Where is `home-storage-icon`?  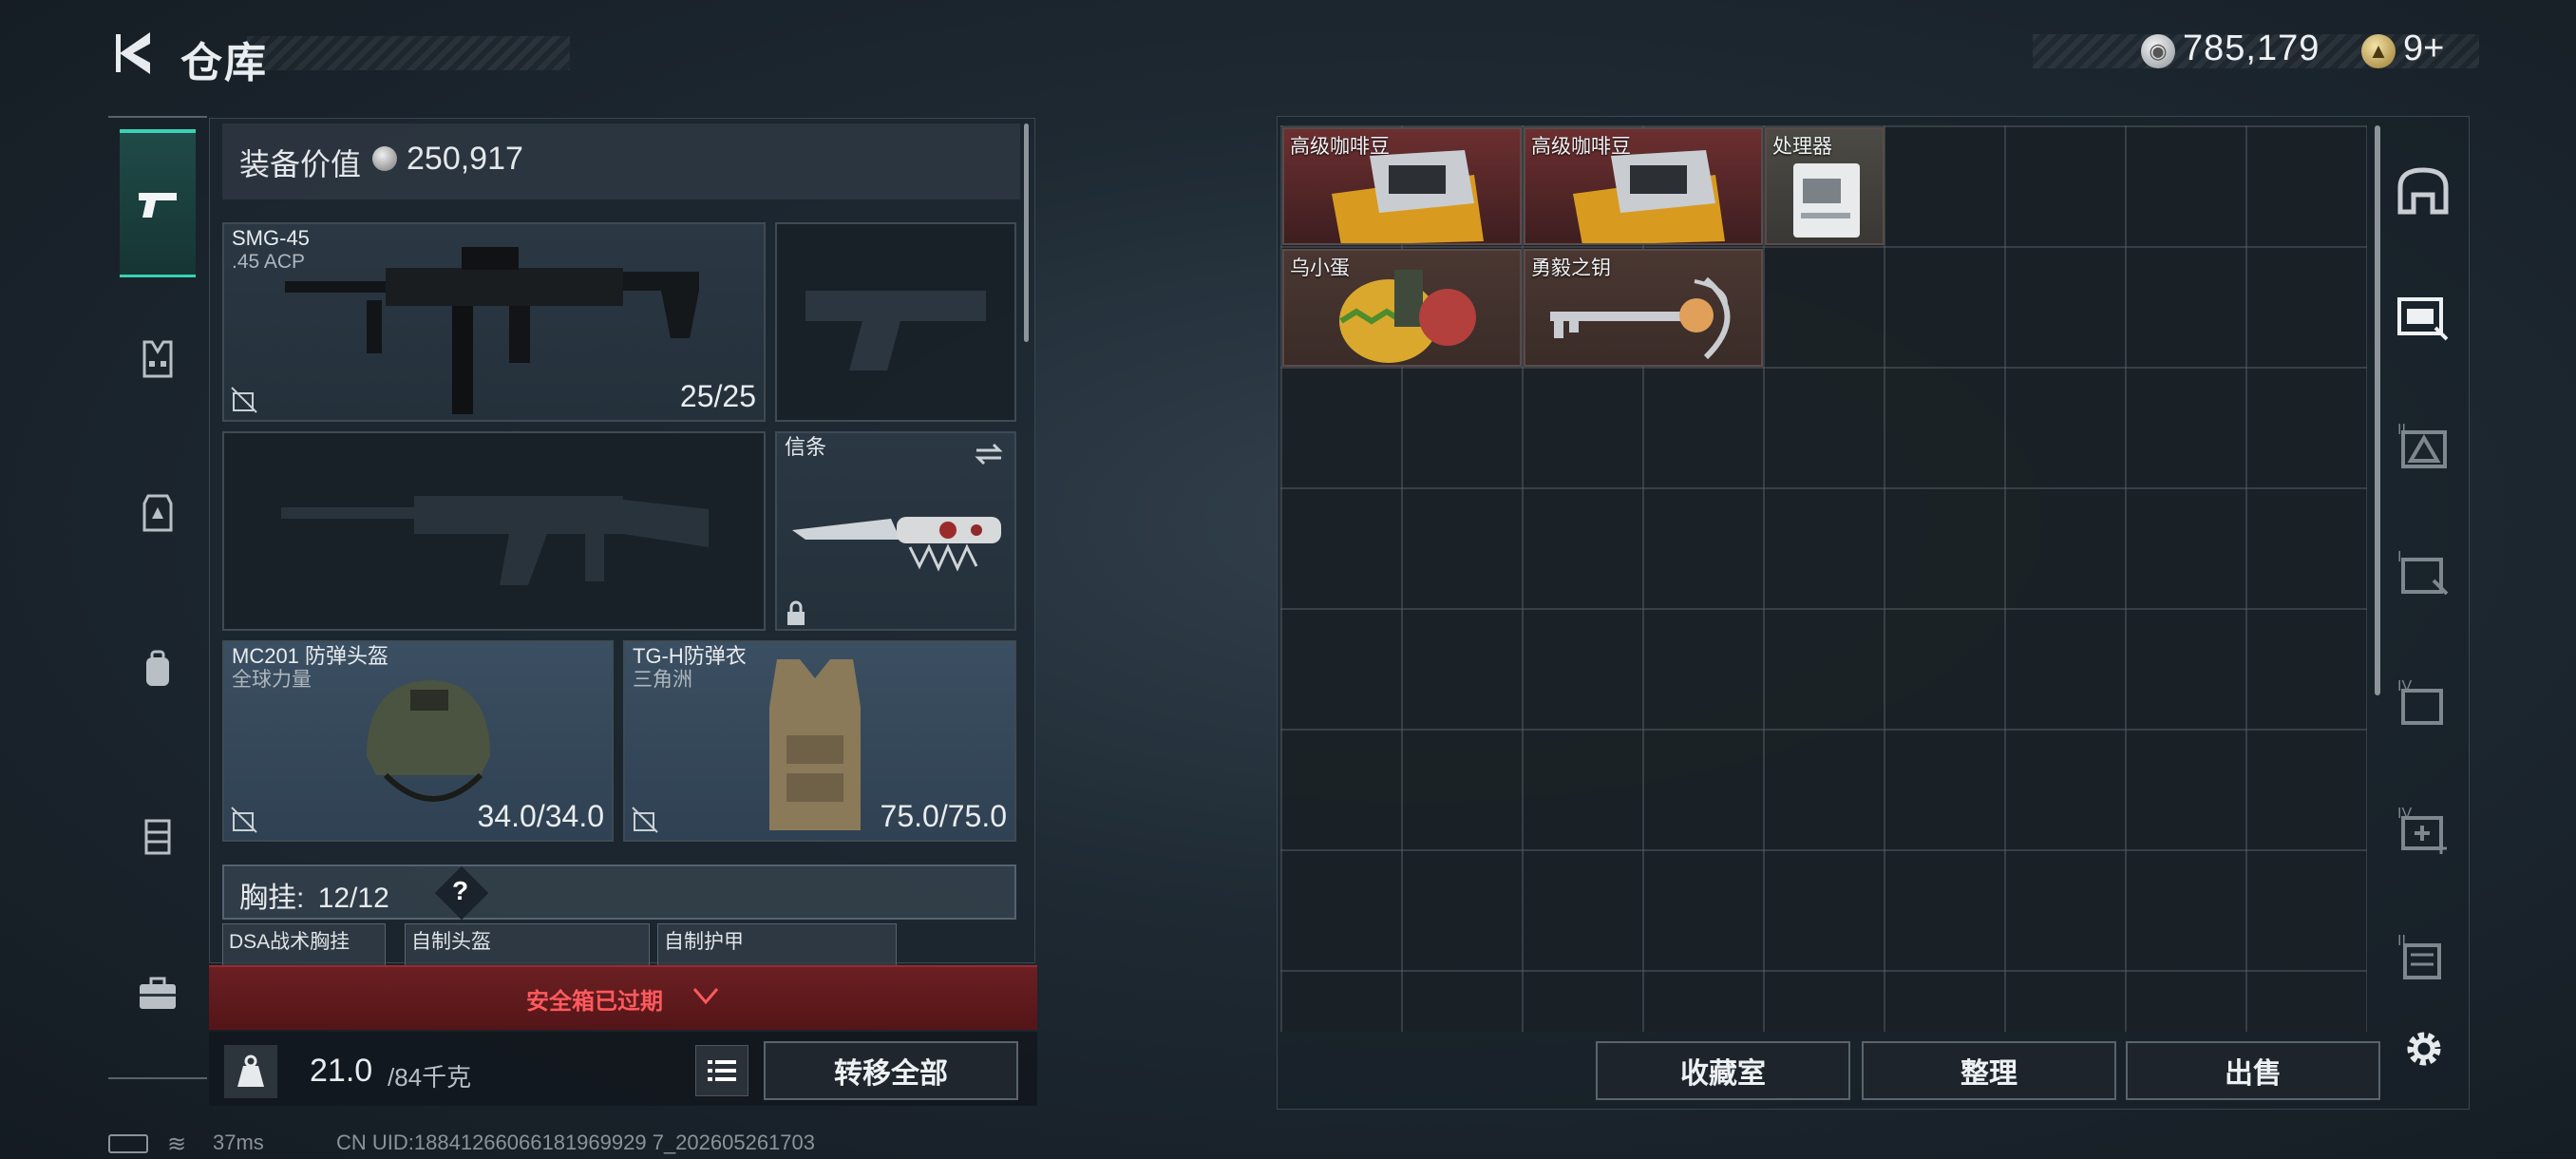 home-storage-icon is located at coordinates (2423, 191).